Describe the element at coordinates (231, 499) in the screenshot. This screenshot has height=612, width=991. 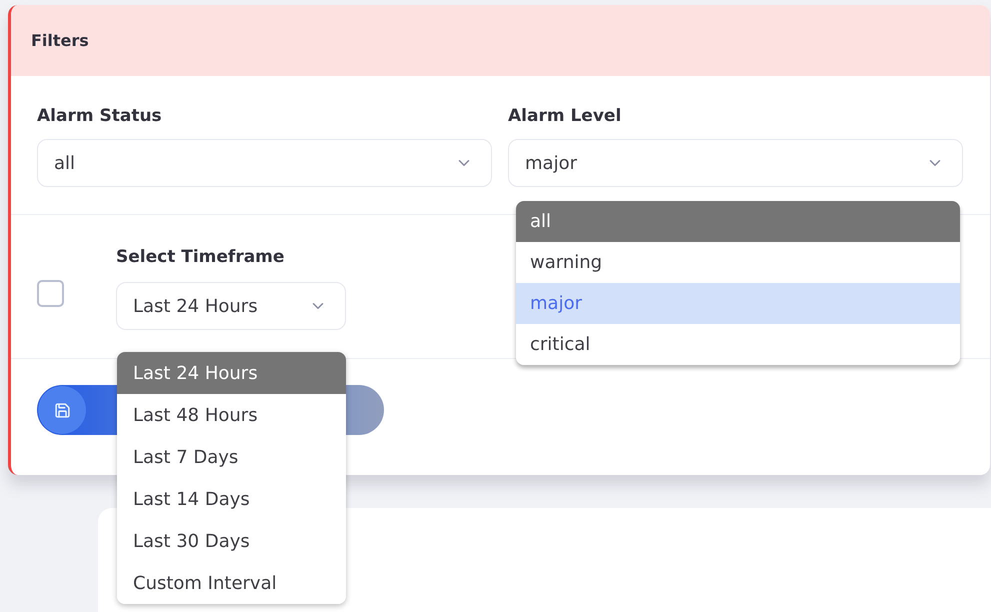
I see `dropdown-option: Last 14 Days` at that location.